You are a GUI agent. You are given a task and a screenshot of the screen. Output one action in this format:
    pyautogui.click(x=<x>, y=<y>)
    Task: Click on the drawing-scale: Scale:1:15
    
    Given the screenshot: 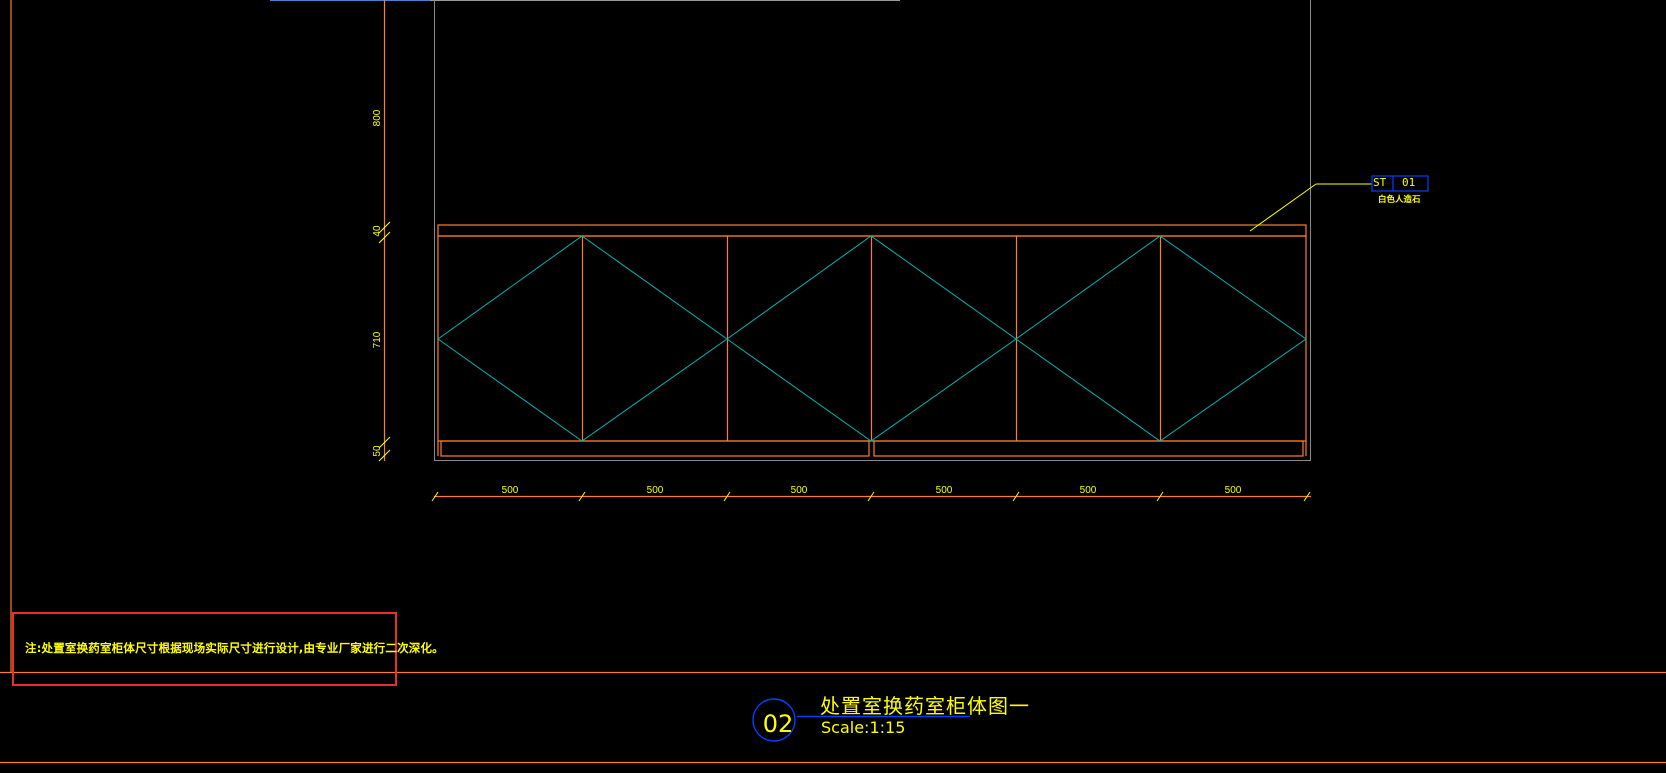 What is the action you would take?
    pyautogui.click(x=863, y=727)
    